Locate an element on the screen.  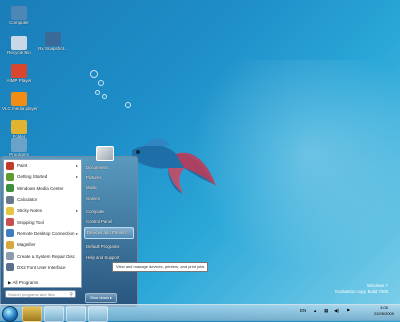
desktop-icon: Programs is located at coordinates (19, 148).